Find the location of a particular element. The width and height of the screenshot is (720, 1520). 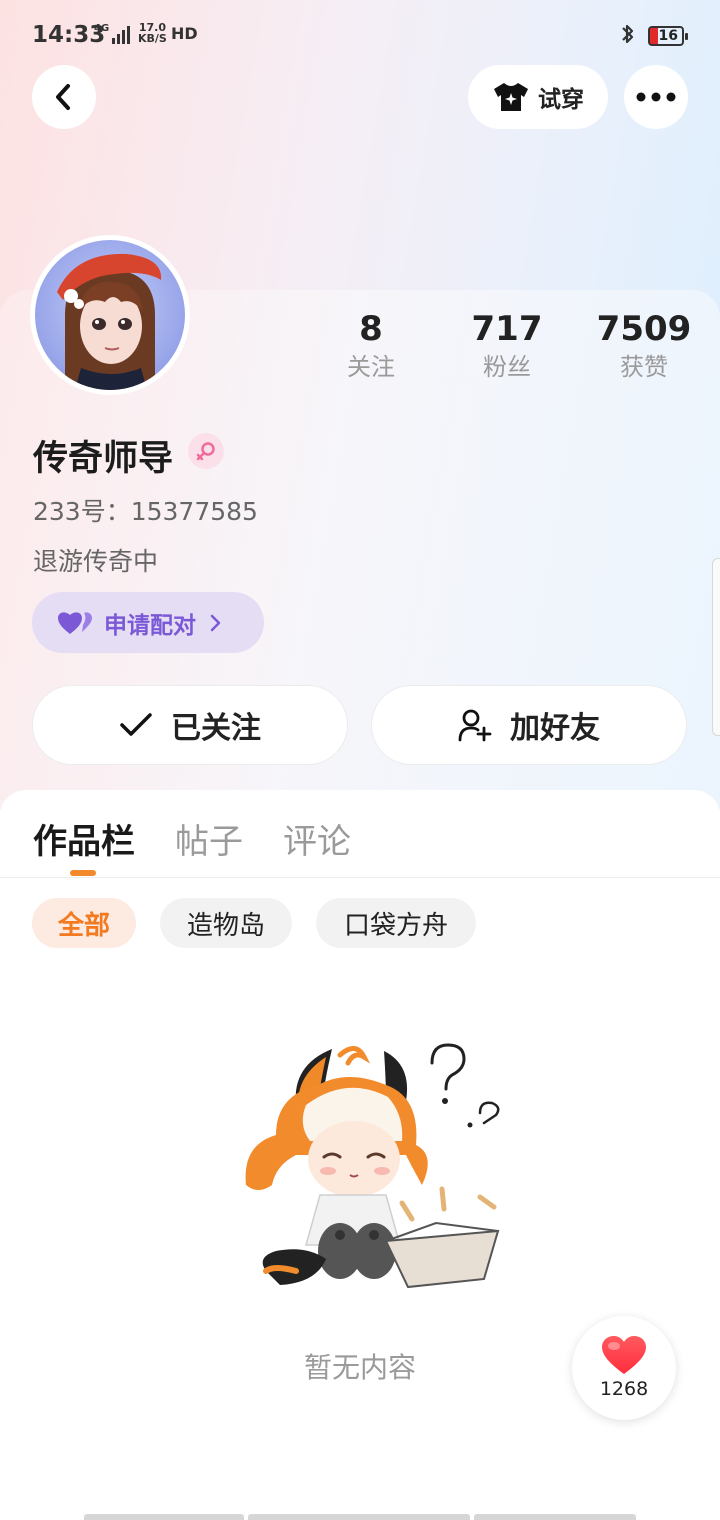

stat-followers: 717 粉丝 is located at coordinates (507, 346).